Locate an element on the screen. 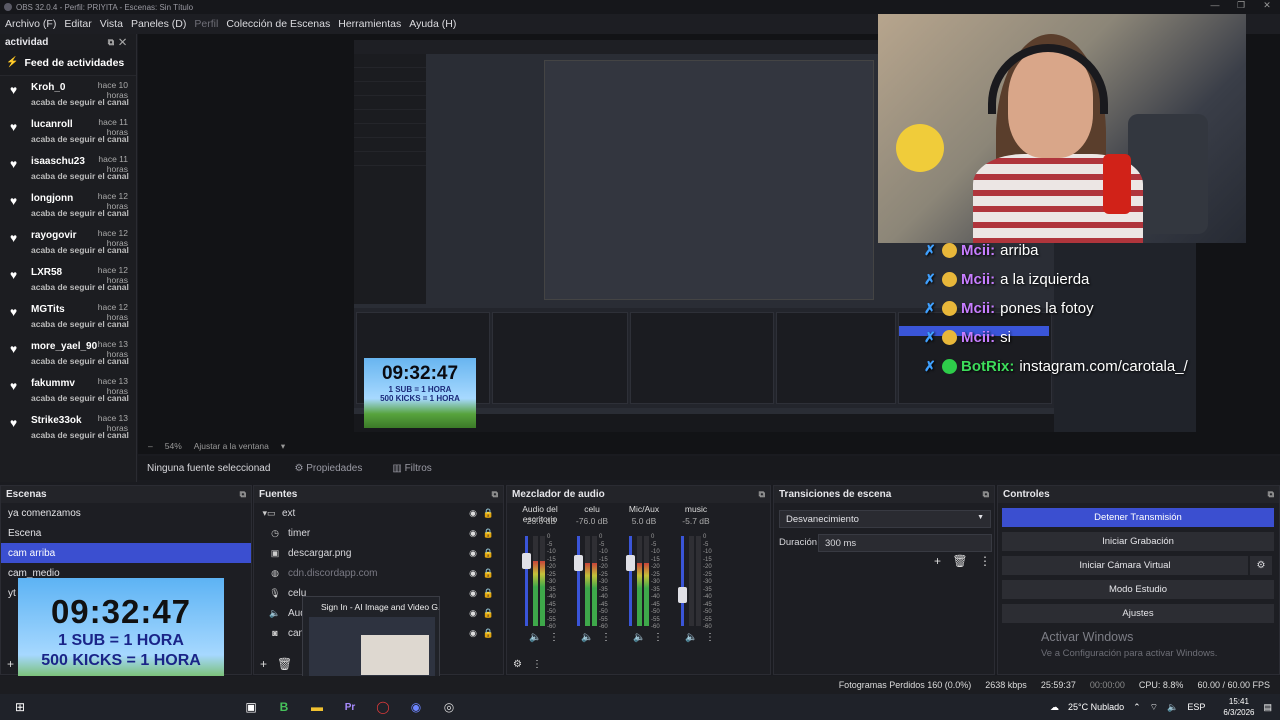 The height and width of the screenshot is (720, 1280). source-item: ◍ cdn.discordapp.com ◉ 🔒 is located at coordinates (378, 573).